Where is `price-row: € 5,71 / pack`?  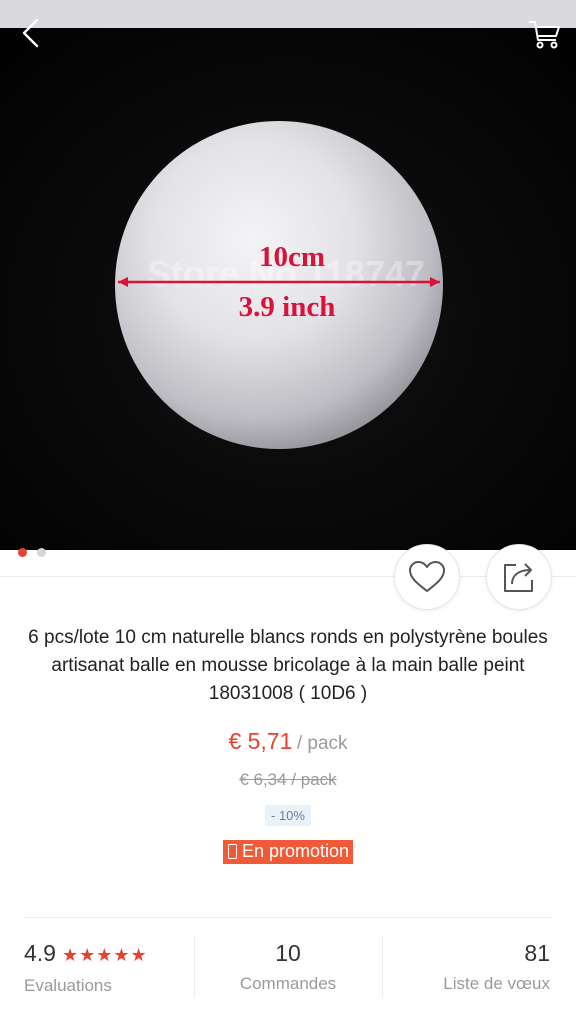
price-row: € 5,71 / pack is located at coordinates (288, 741).